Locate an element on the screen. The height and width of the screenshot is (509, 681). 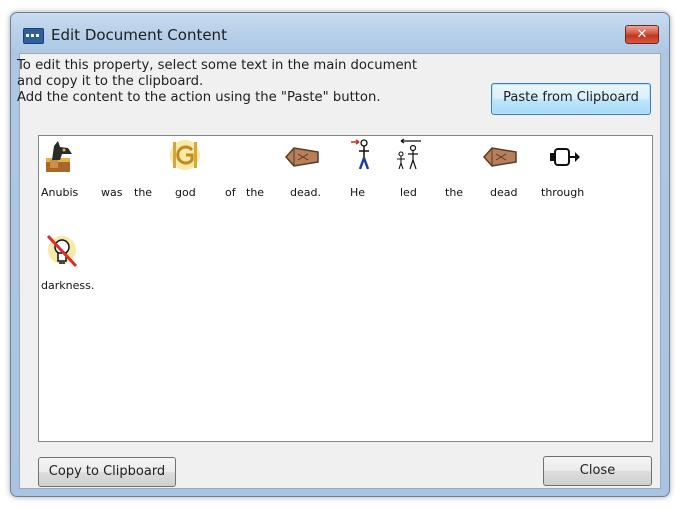
document-word: was is located at coordinates (112, 192).